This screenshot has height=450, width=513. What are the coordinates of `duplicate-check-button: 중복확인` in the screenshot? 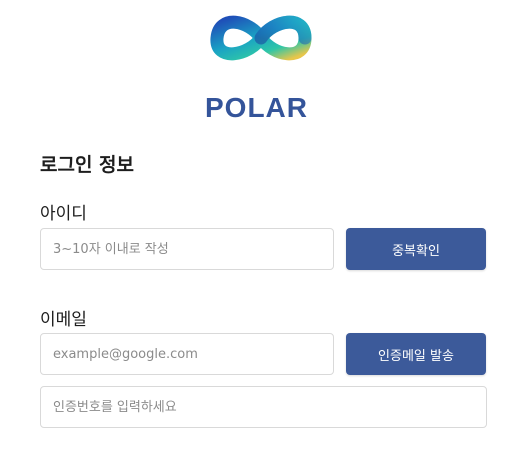 It's located at (416, 249).